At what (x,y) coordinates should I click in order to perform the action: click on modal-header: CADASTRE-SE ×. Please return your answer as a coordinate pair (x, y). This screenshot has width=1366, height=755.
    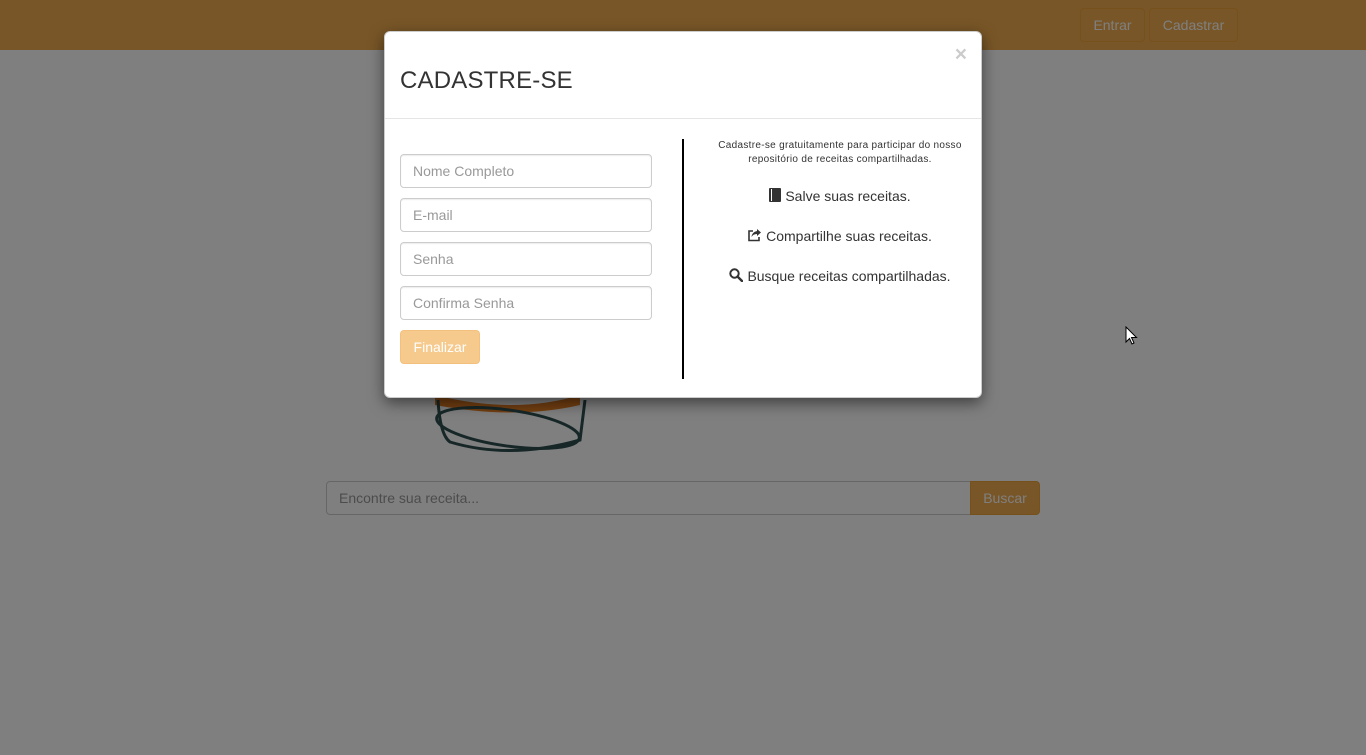
    Looking at the image, I should click on (683, 75).